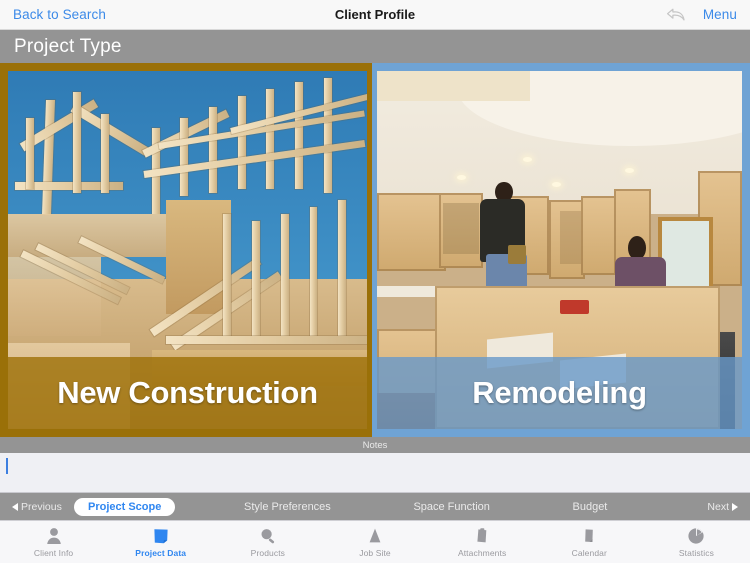 The width and height of the screenshot is (750, 563). I want to click on tab-products: Products, so click(267, 542).